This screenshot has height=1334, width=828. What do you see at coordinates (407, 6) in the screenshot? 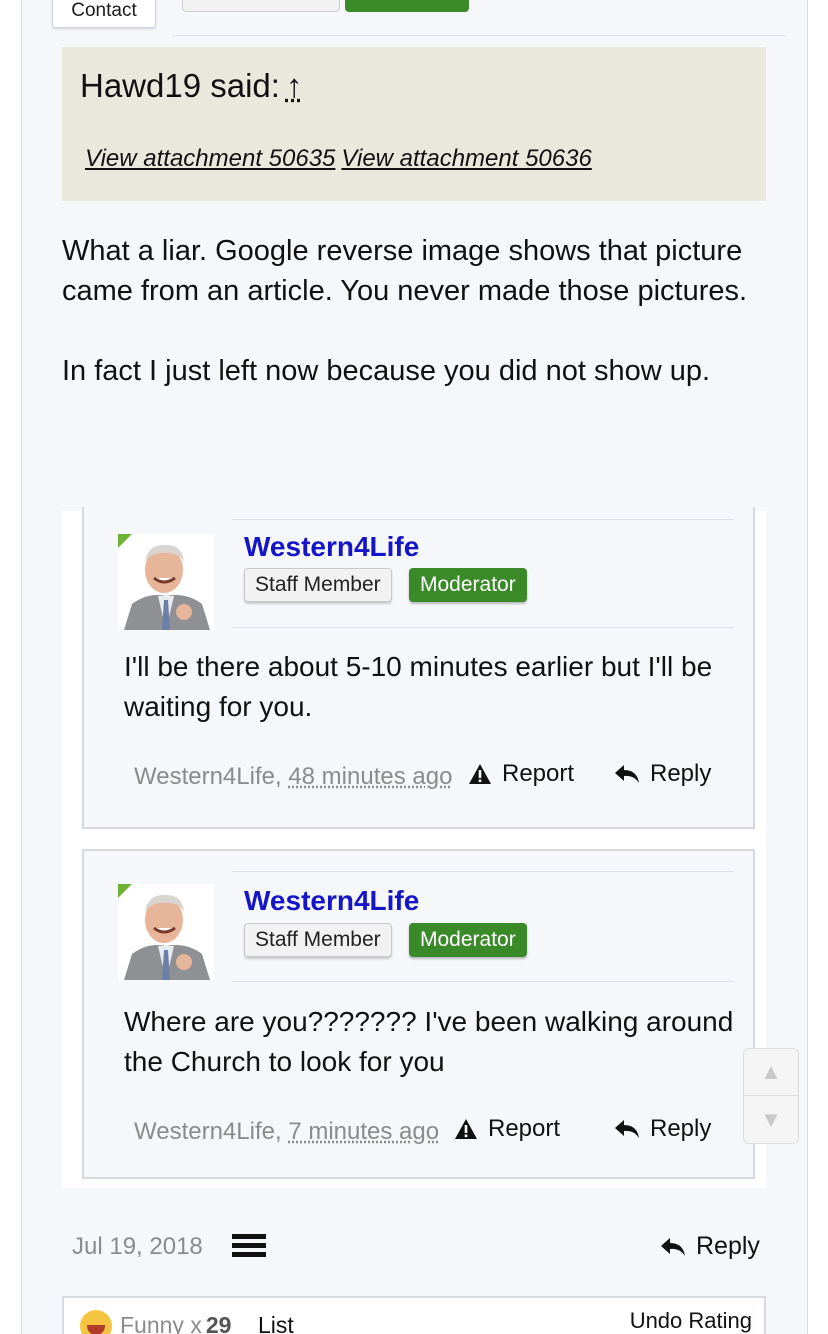
I see `moderator-badge-partial` at bounding box center [407, 6].